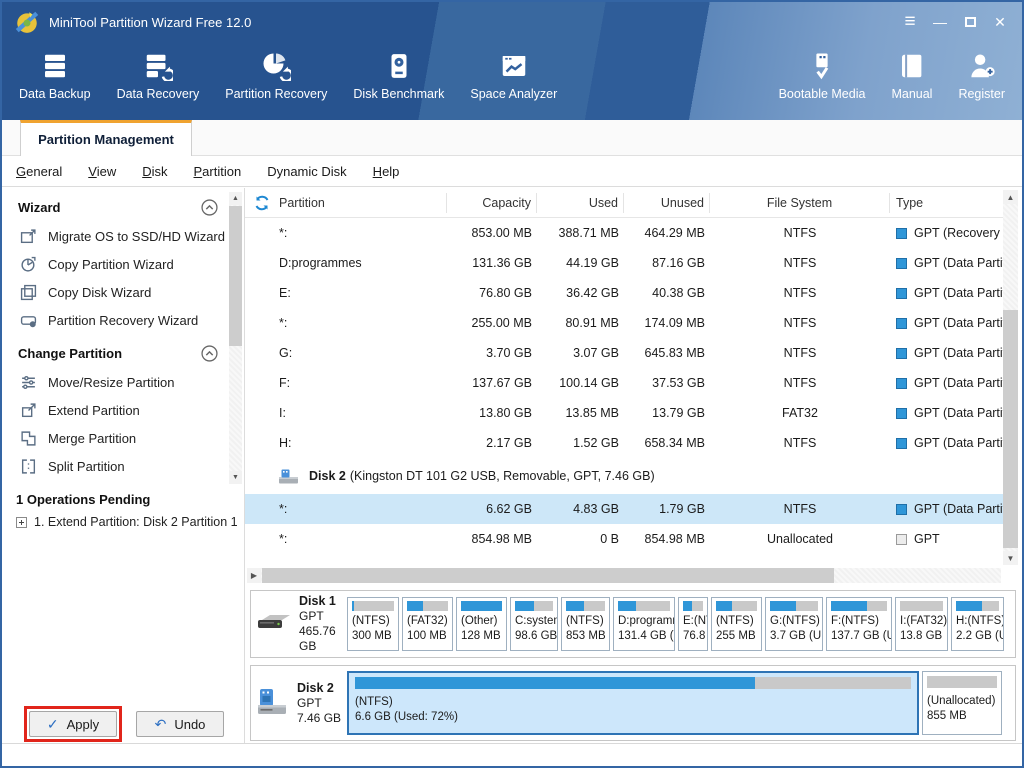 The width and height of the screenshot is (1024, 768). Describe the element at coordinates (981, 81) in the screenshot. I see `toolbar-register: Register` at that location.